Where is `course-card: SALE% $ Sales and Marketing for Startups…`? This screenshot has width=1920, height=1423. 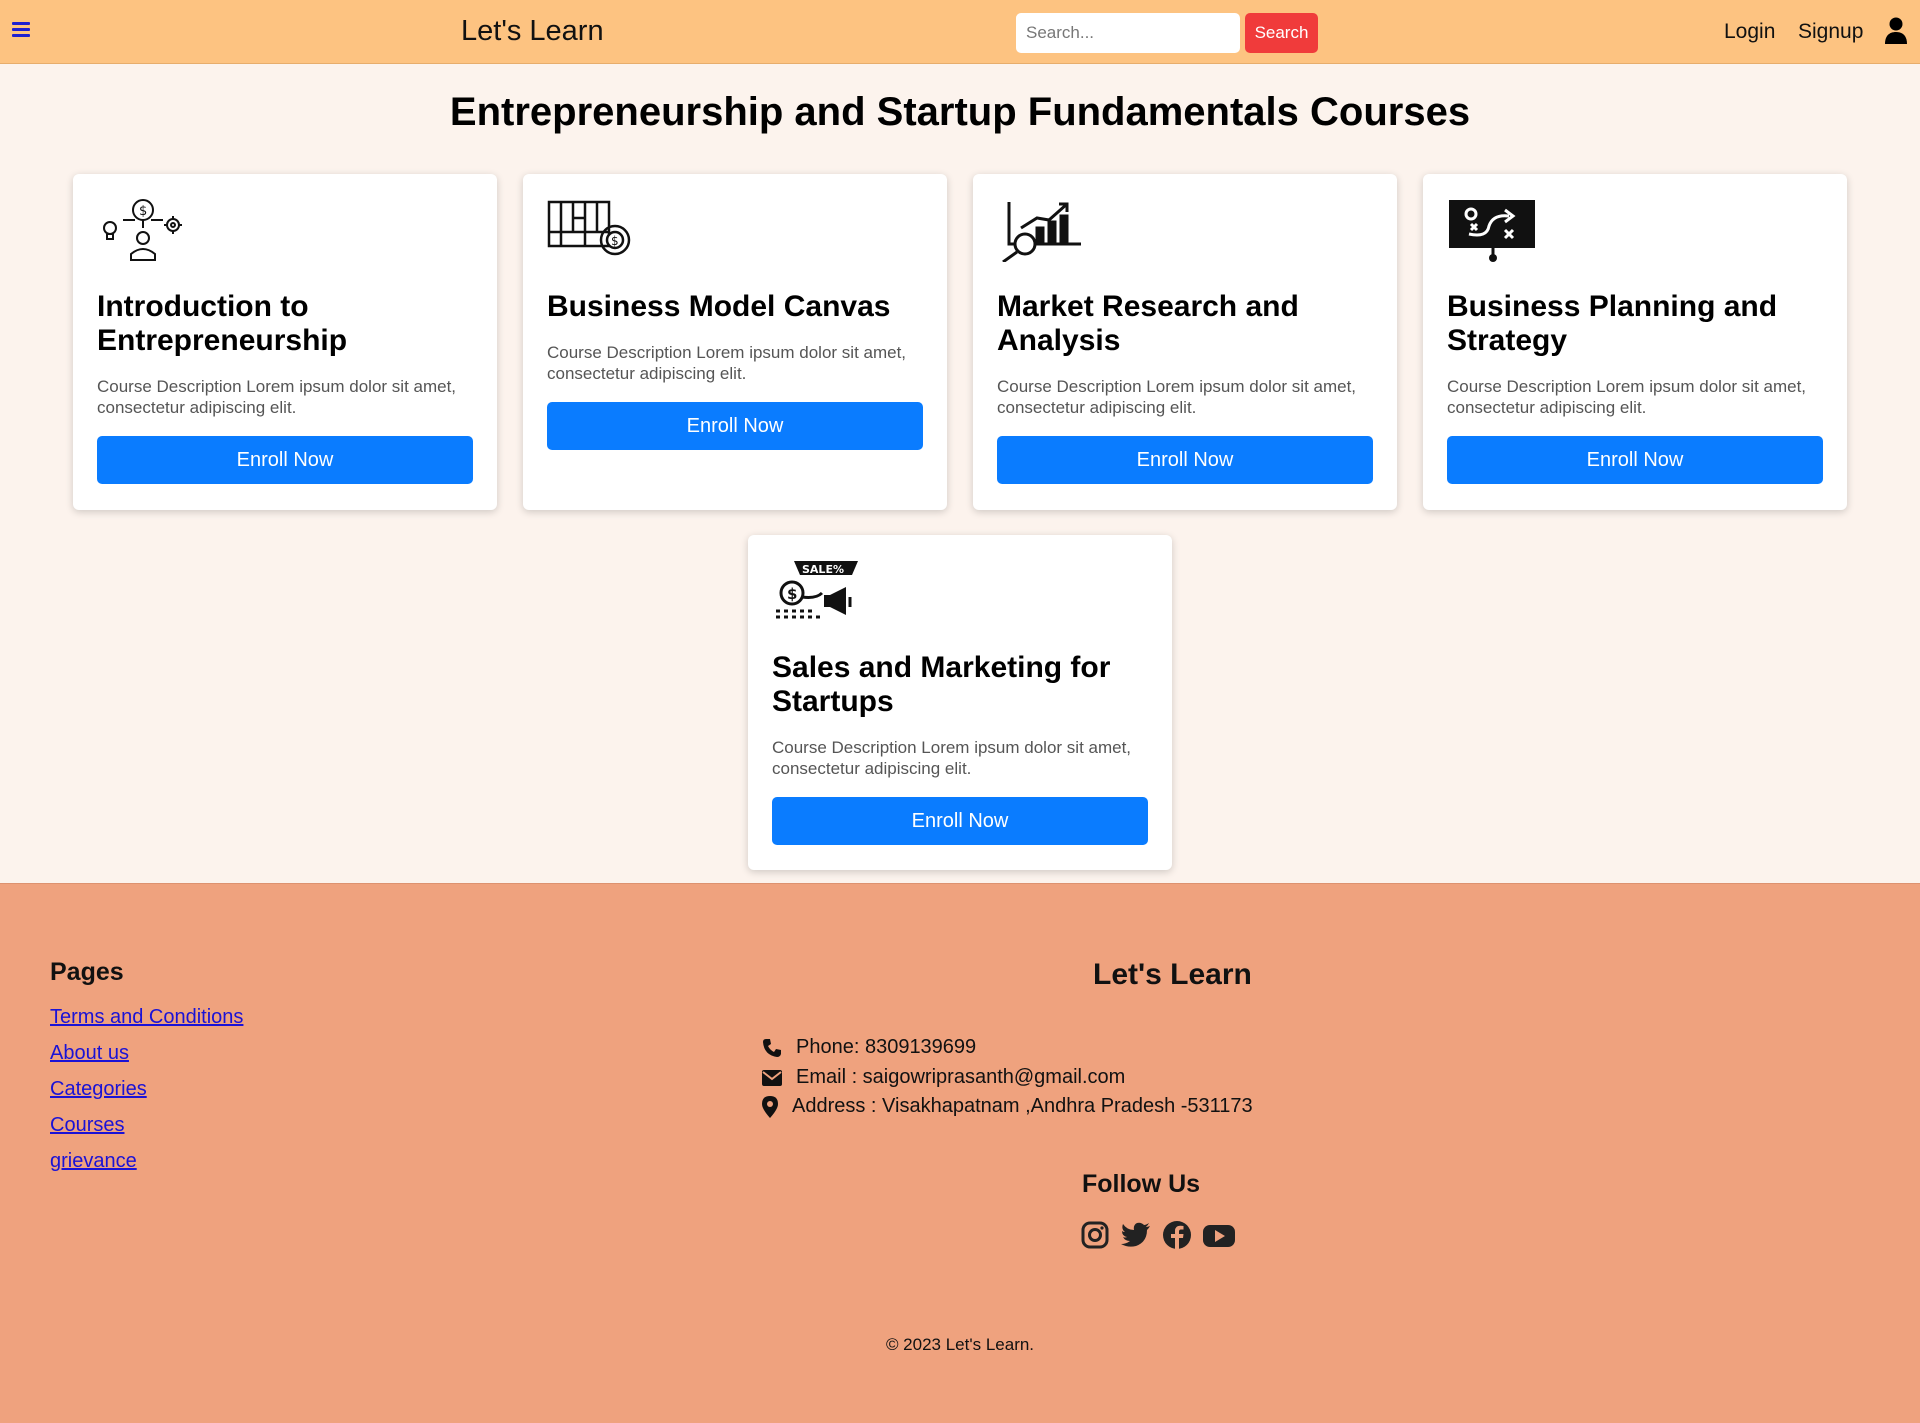 course-card: SALE% $ Sales and Marketing for Startups… is located at coordinates (960, 702).